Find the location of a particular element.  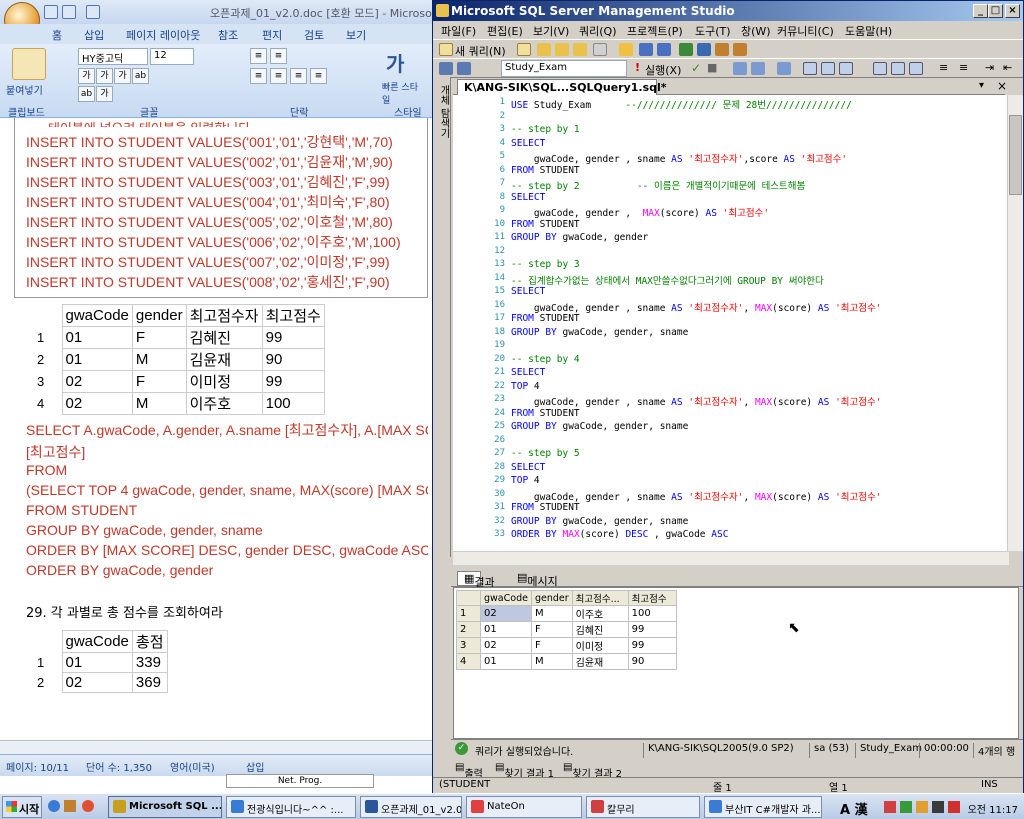

indent-icon: ⇥ is located at coordinates (989, 67).